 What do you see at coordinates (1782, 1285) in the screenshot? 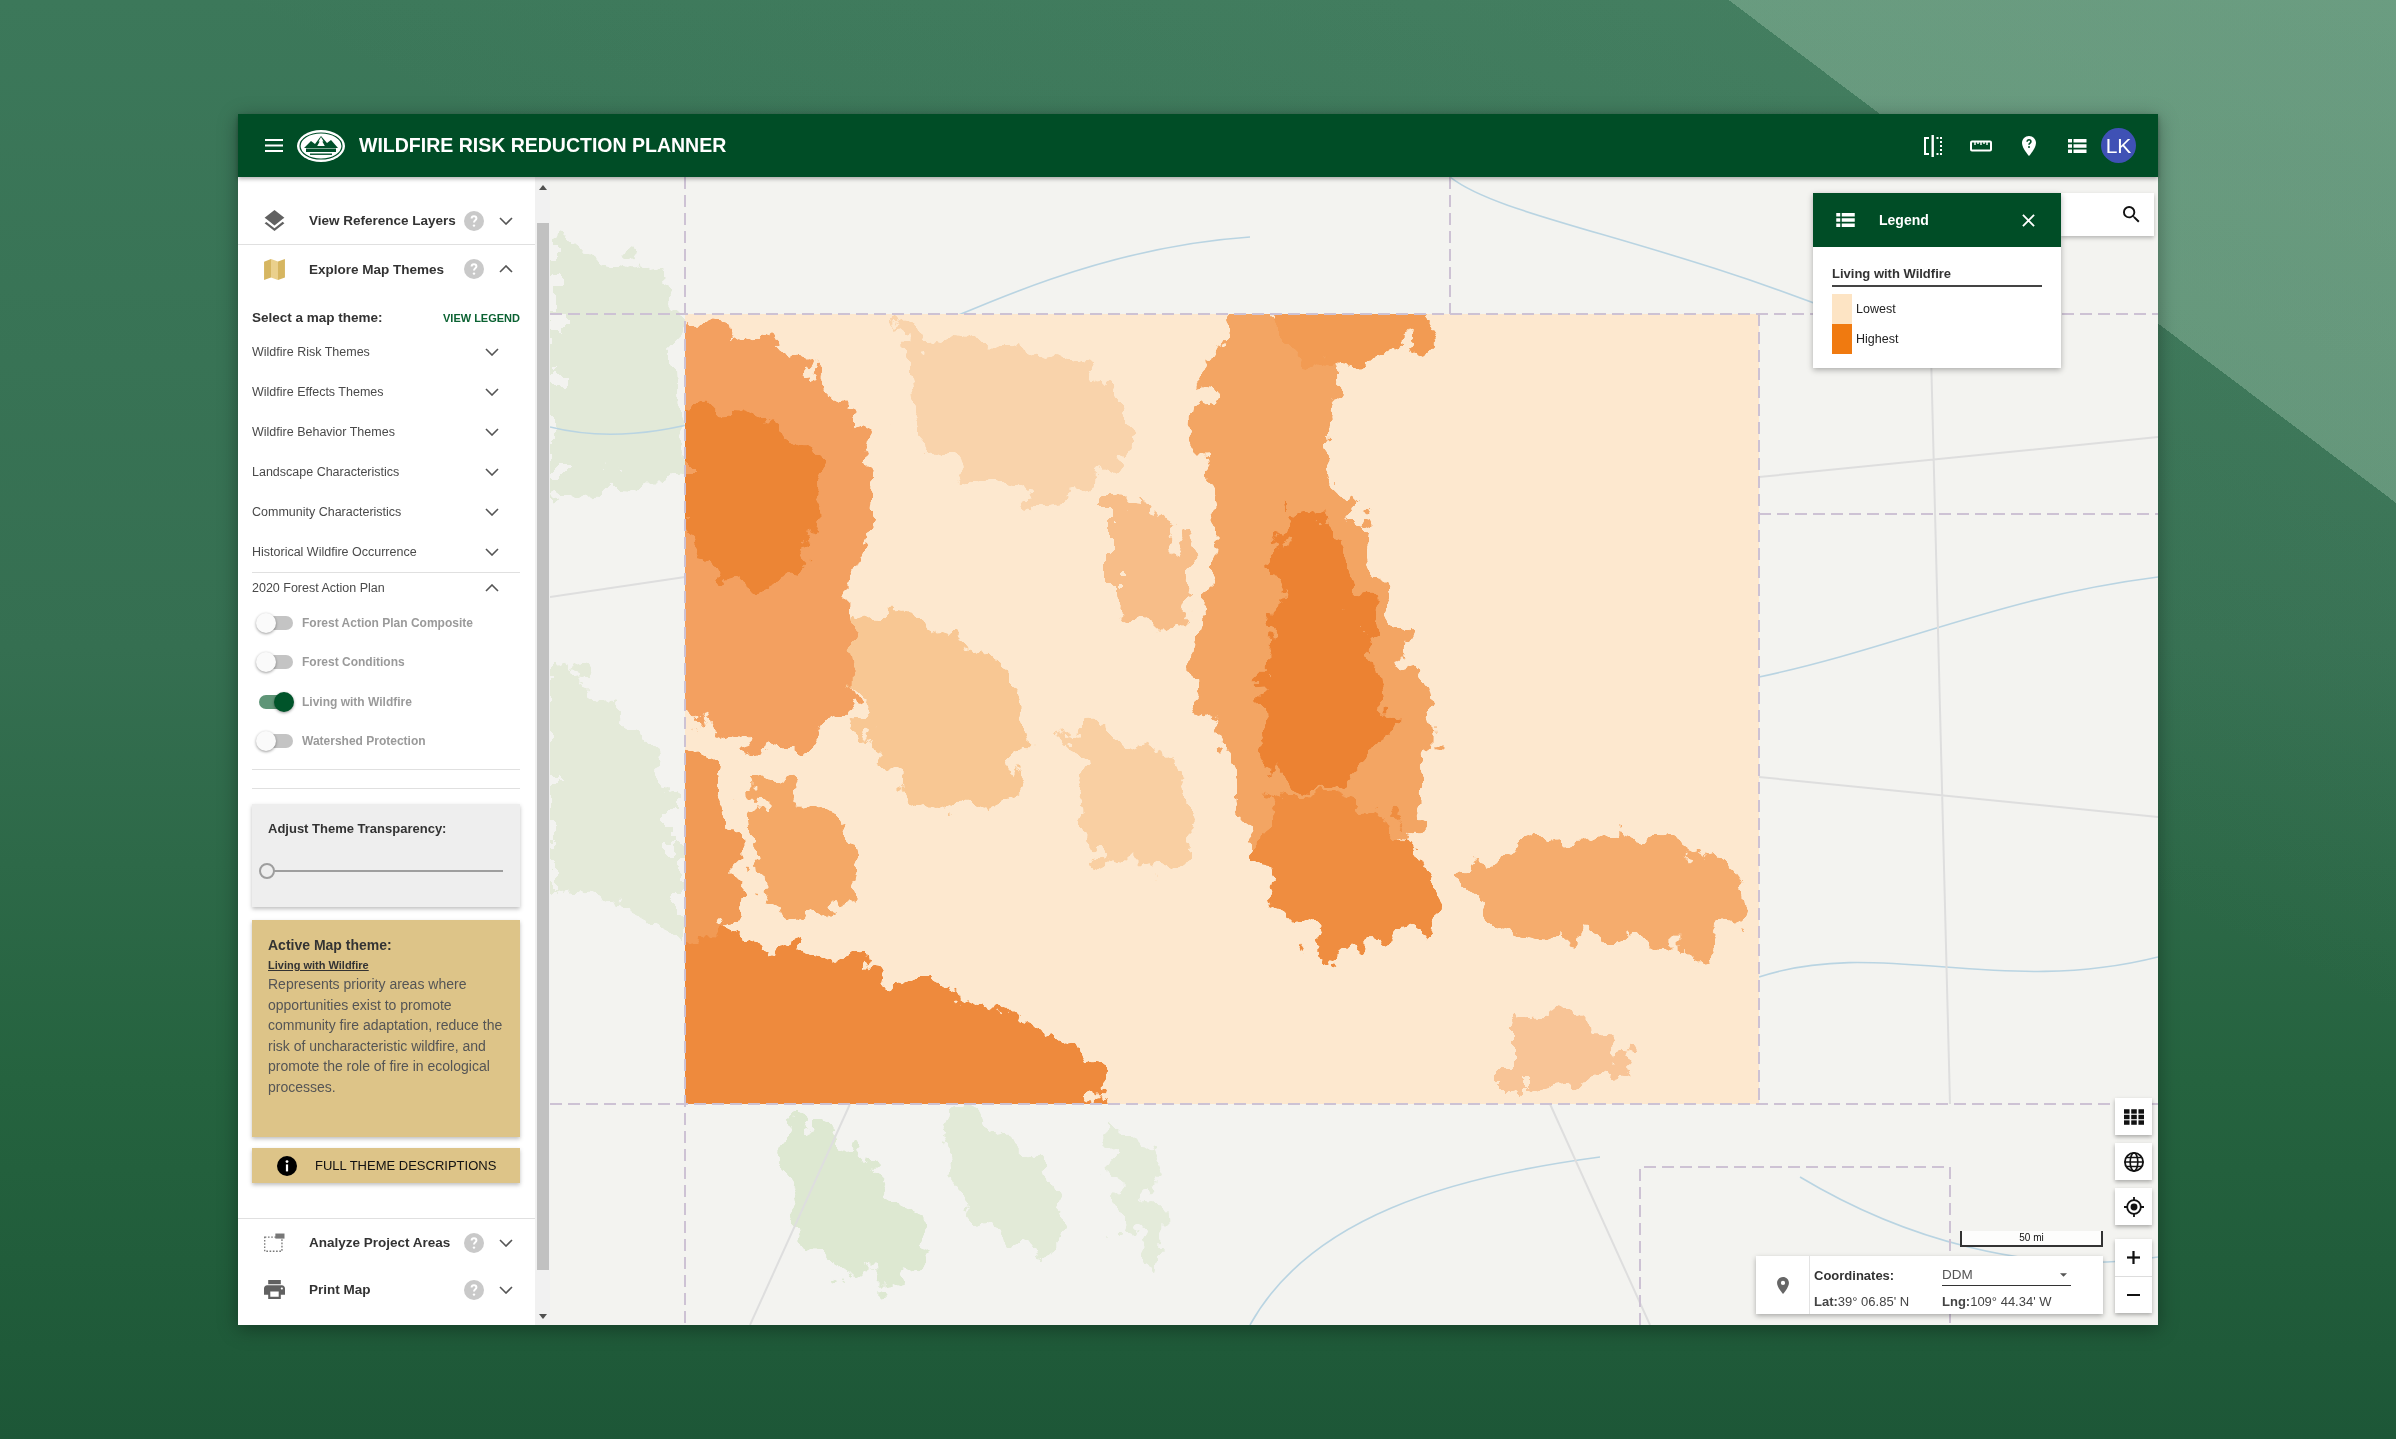
I see `pin-icon` at bounding box center [1782, 1285].